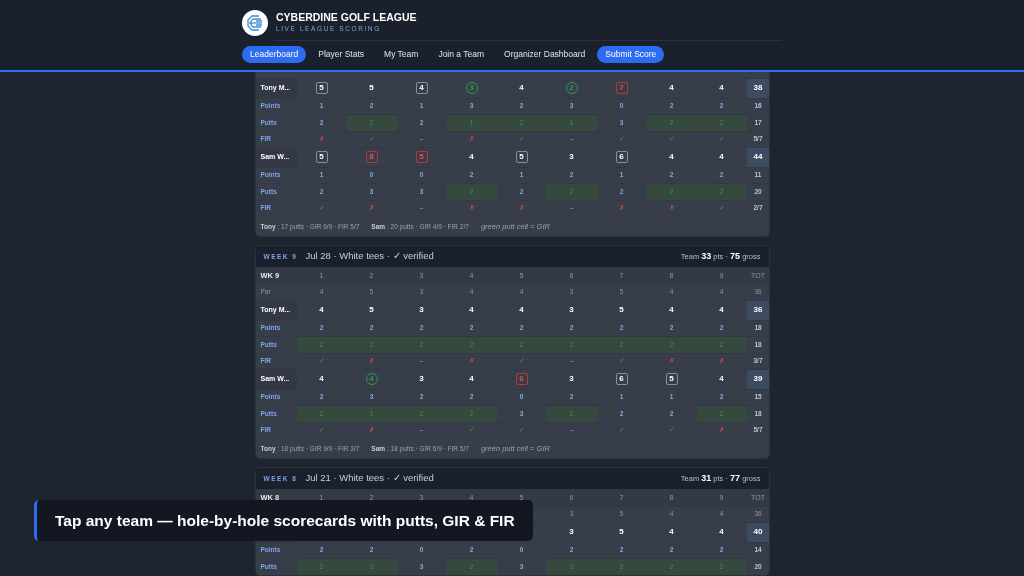 The image size is (1024, 576). I want to click on toast-message: Tap any team — hole-by-hole scorecards with putts, GIR & FIR, so click(283, 520).